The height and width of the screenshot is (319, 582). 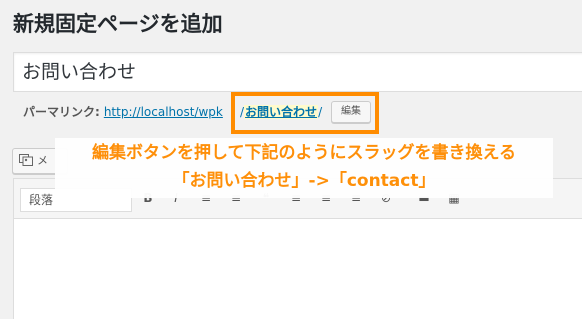 What do you see at coordinates (304, 181) in the screenshot?
I see `annotation-line-2: 「お問い合わせ」->「contact」` at bounding box center [304, 181].